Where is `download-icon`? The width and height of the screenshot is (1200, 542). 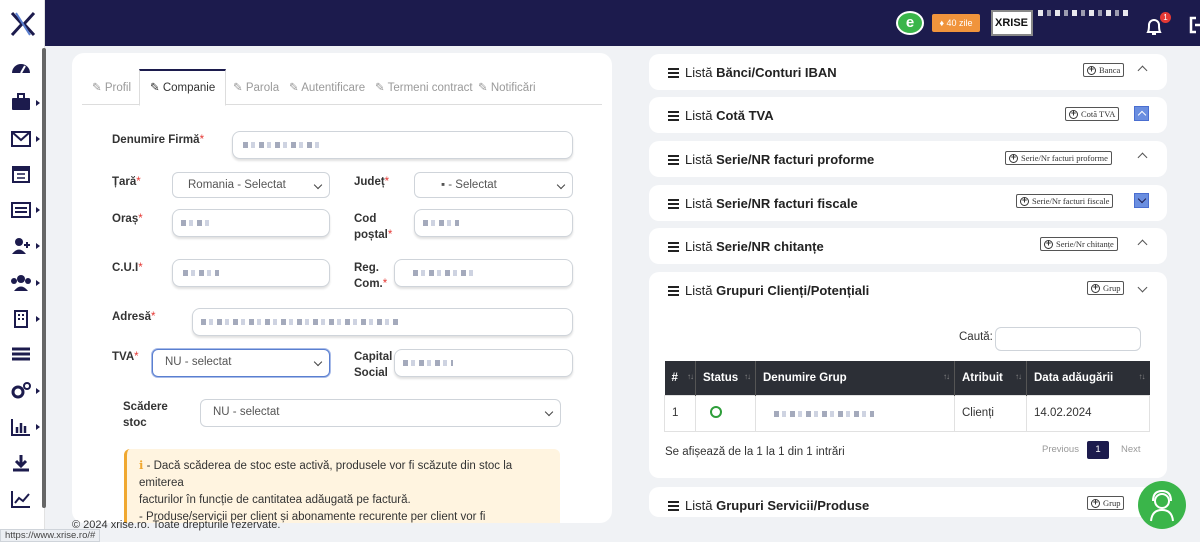
download-icon is located at coordinates (21, 463).